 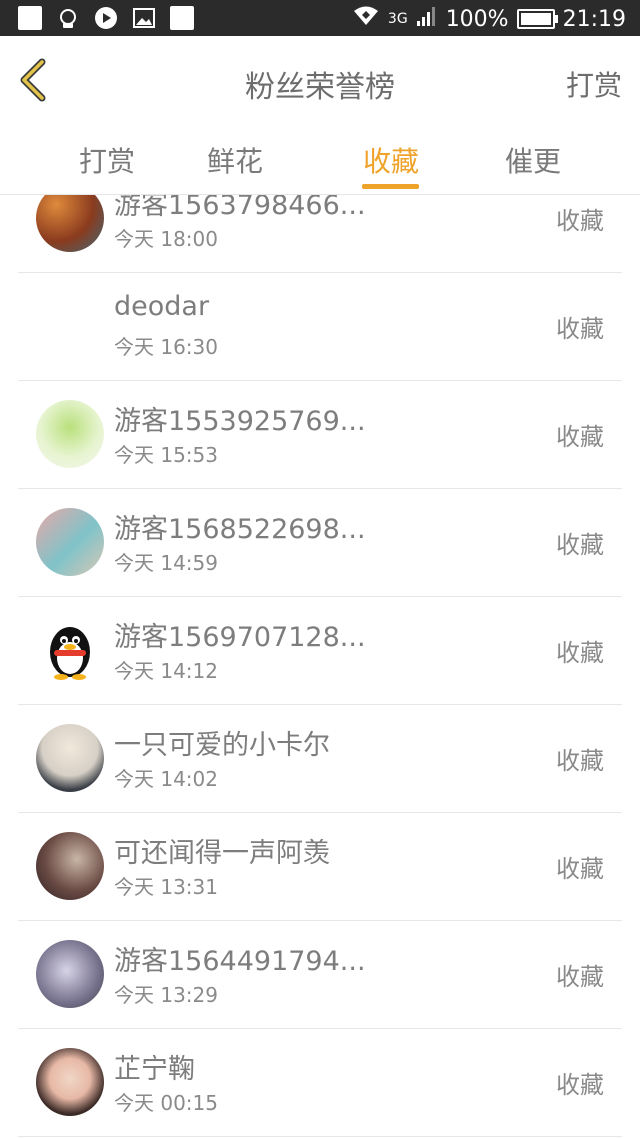 I want to click on list-item: deodar 今天 16:30 收藏, so click(x=320, y=327).